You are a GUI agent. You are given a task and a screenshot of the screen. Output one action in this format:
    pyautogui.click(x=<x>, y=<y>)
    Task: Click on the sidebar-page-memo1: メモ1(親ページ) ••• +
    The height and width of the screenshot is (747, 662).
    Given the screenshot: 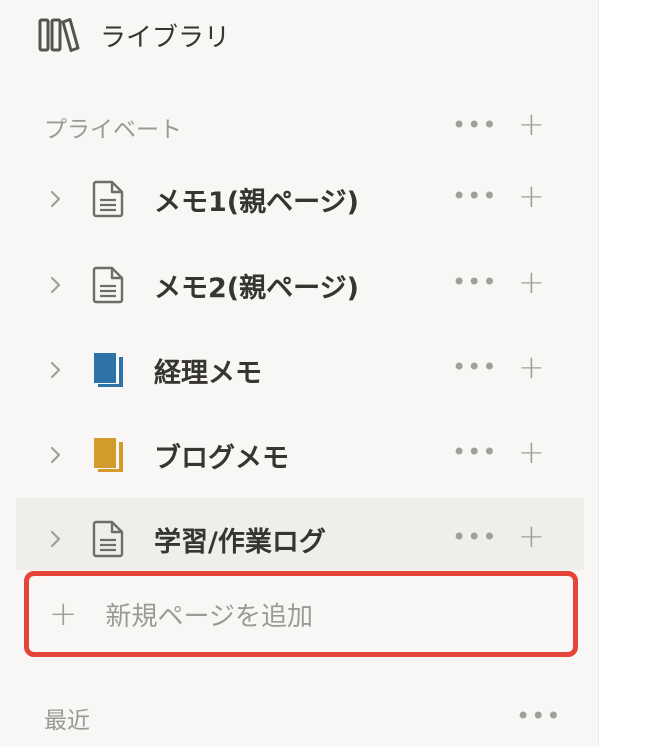 What is the action you would take?
    pyautogui.click(x=300, y=199)
    